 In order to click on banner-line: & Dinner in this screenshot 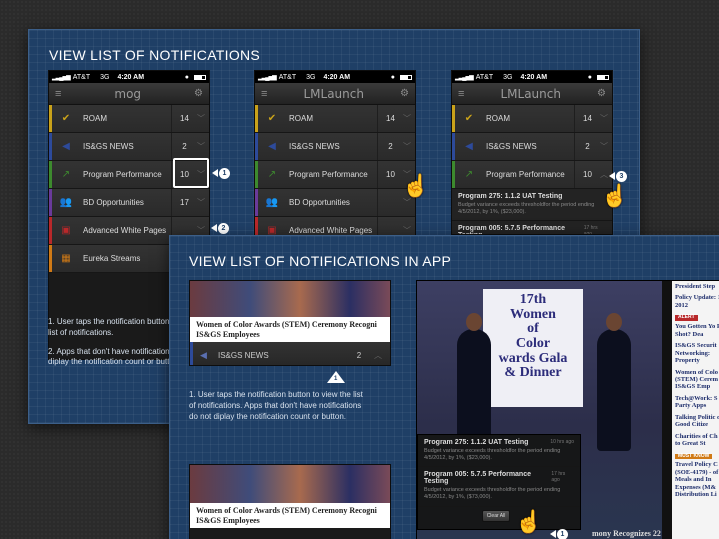, I will do `click(533, 373)`.